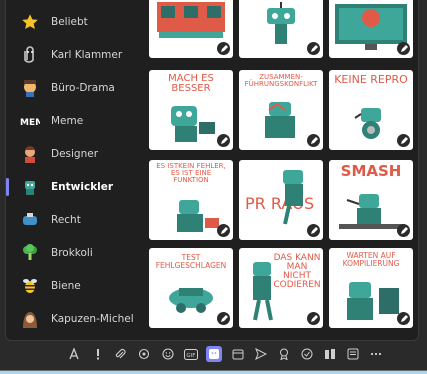  Describe the element at coordinates (30, 22) in the screenshot. I see `star-icon` at that location.